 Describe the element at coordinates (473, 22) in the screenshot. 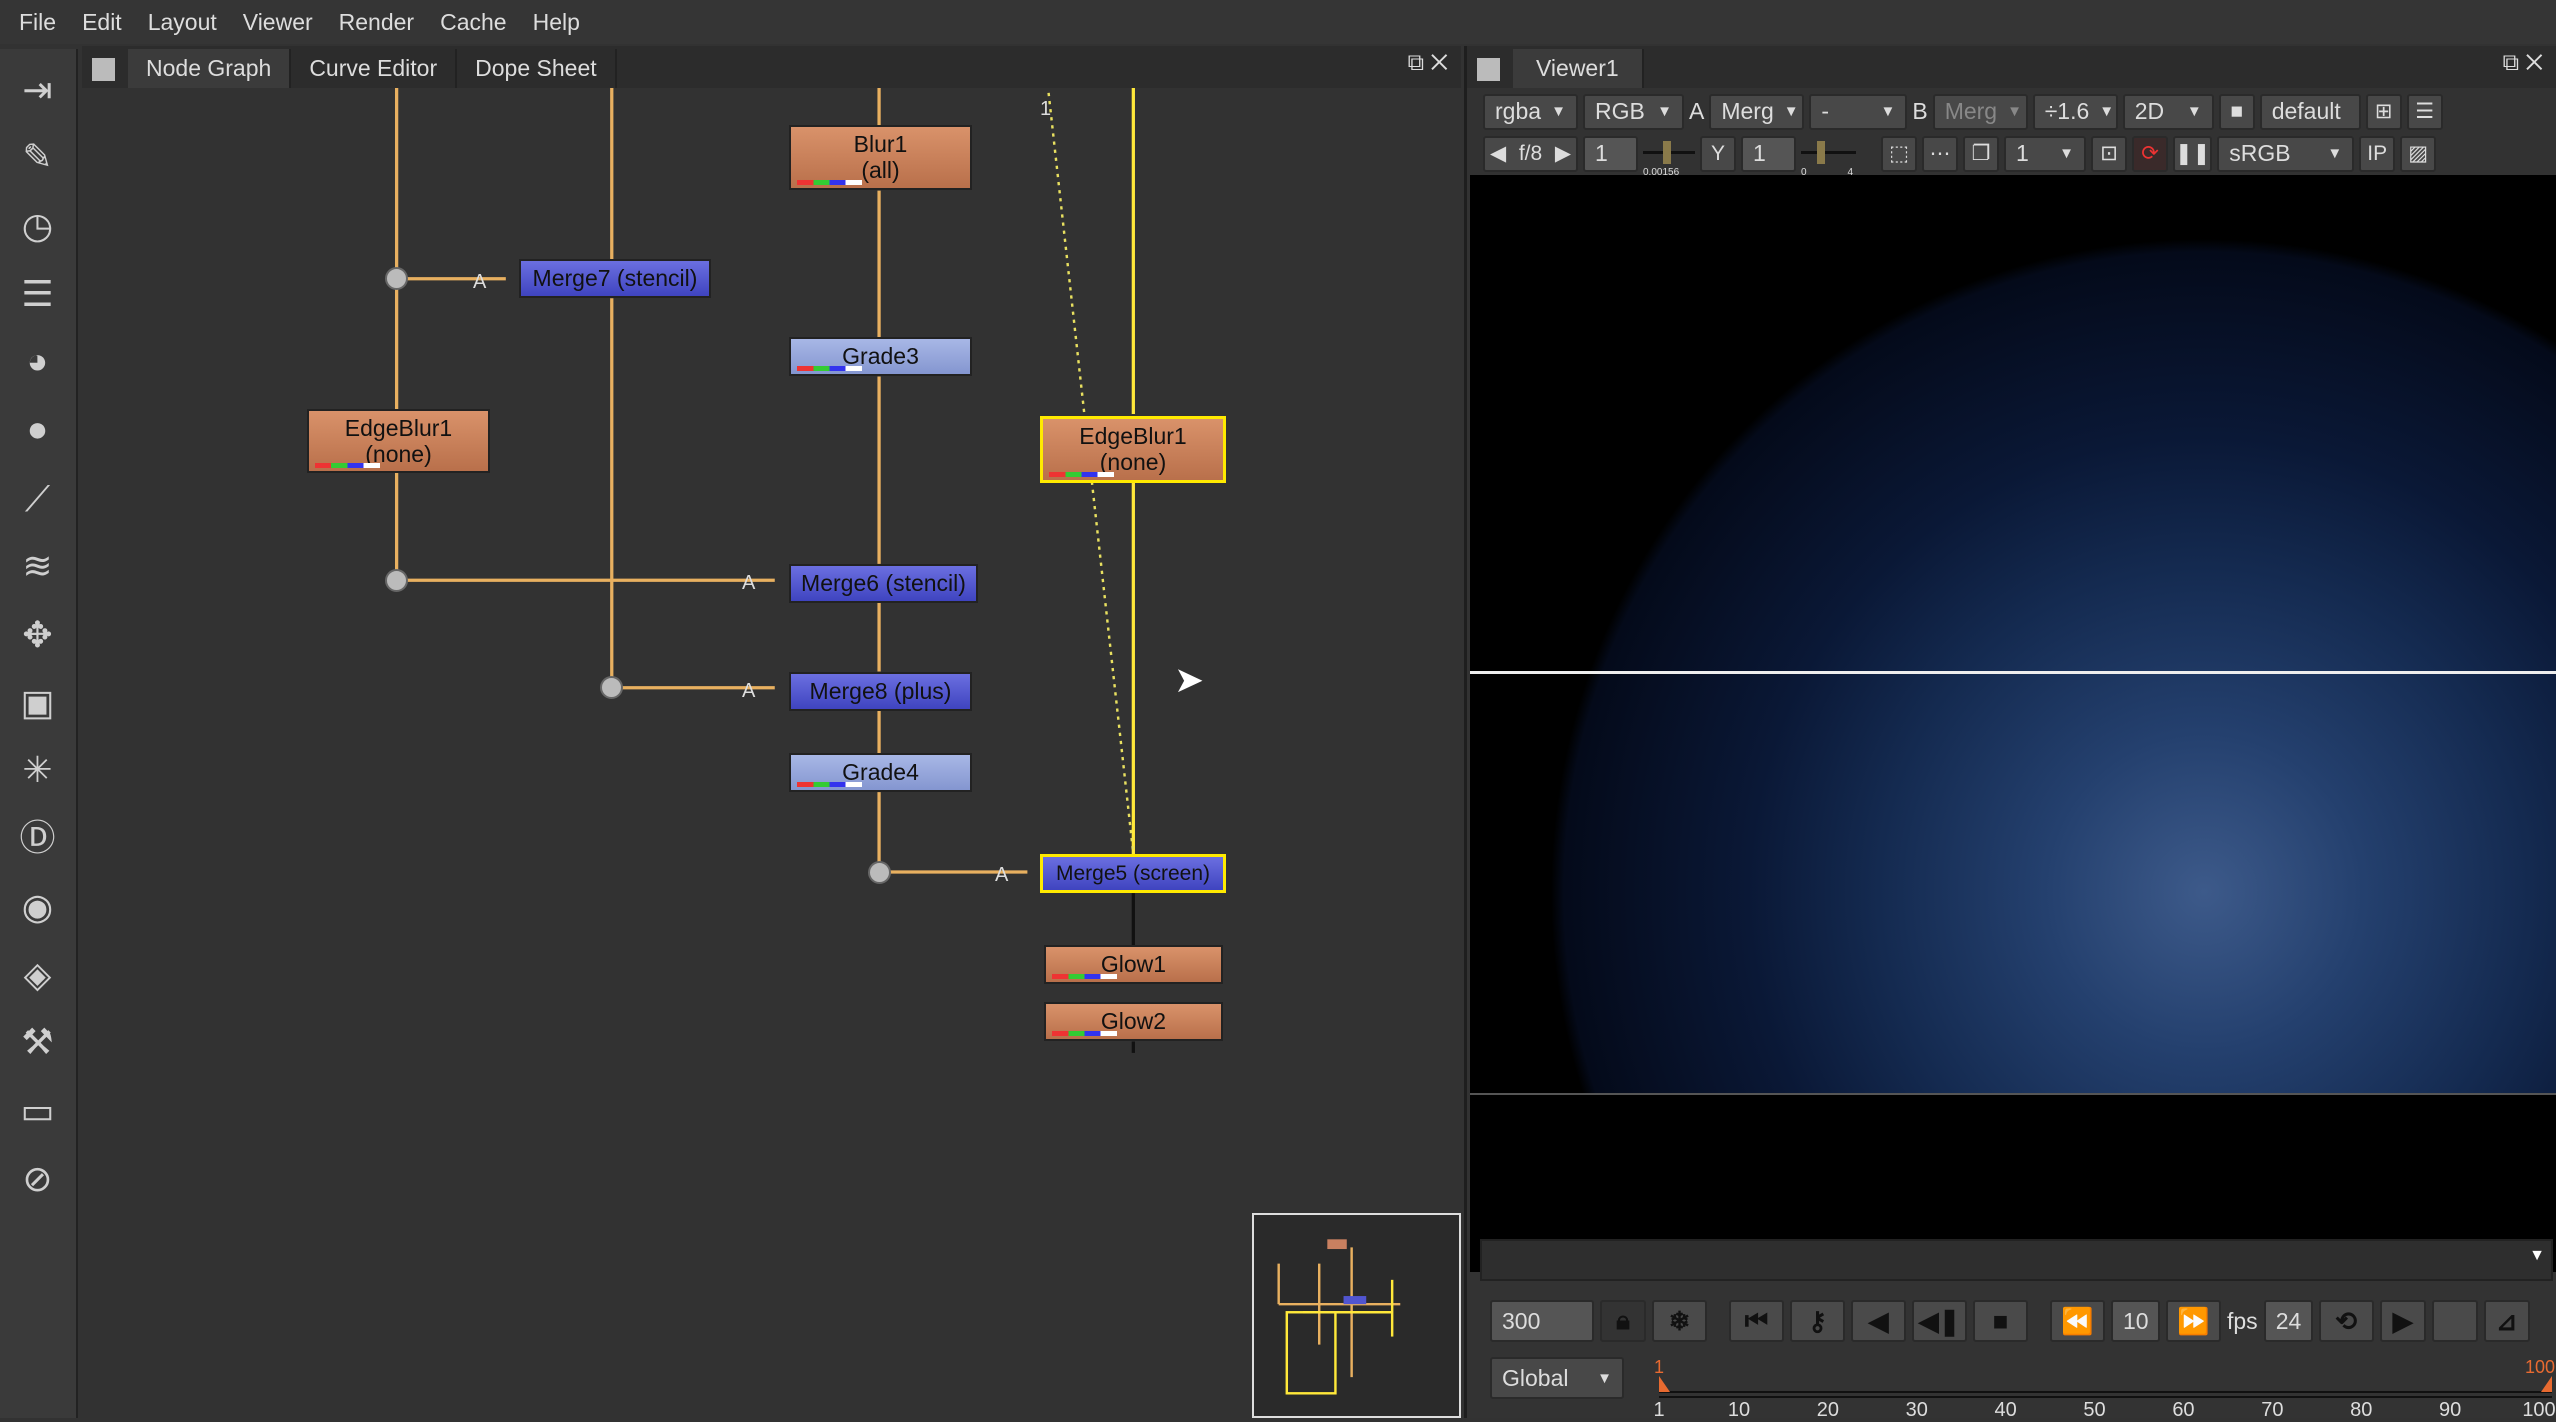

I see `menu-cache: Cache` at that location.